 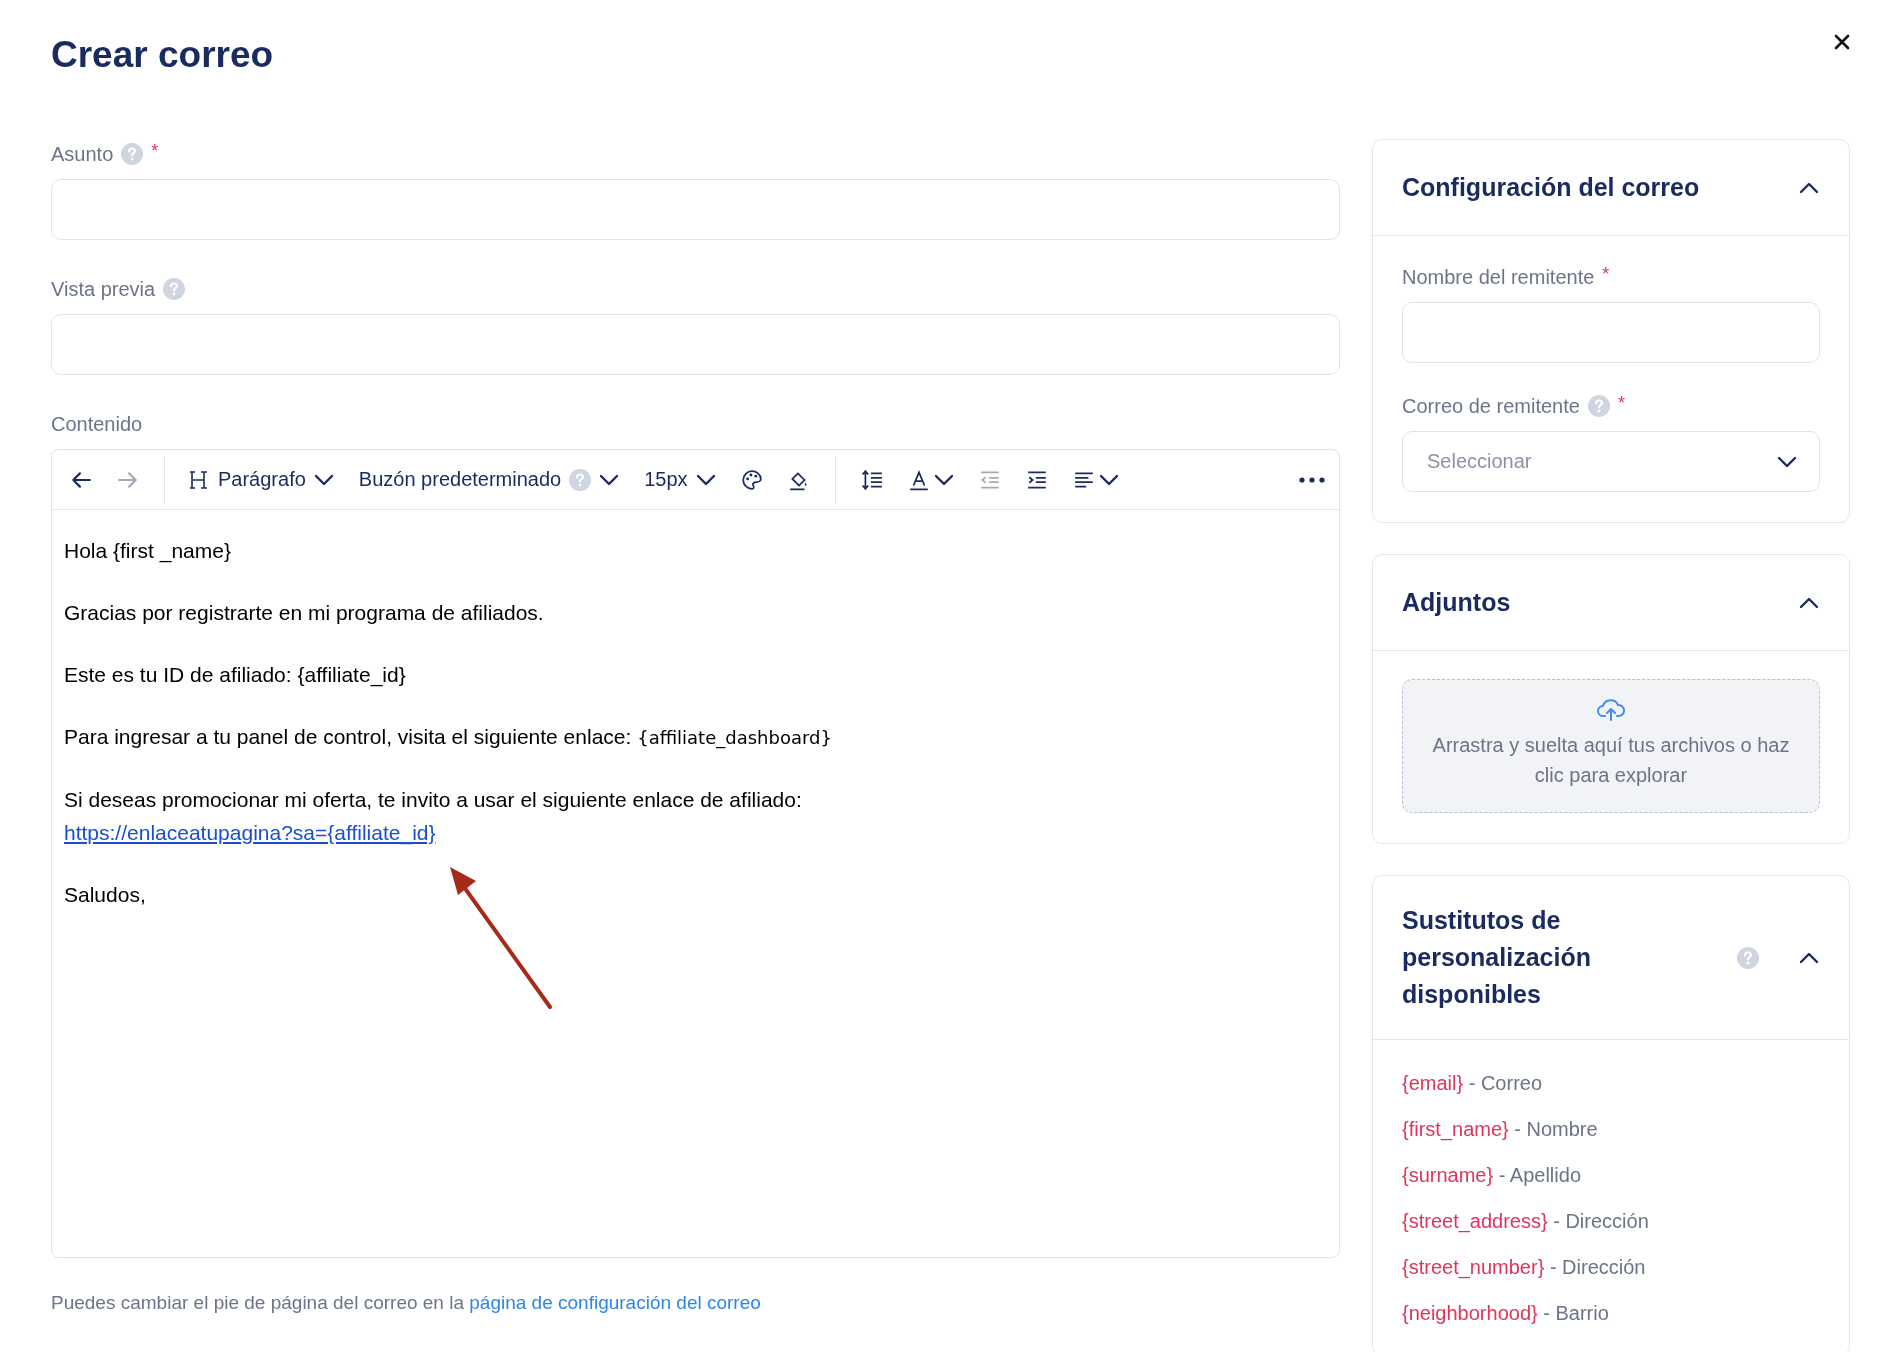 I want to click on field-label: Asunto, so click(x=82, y=154).